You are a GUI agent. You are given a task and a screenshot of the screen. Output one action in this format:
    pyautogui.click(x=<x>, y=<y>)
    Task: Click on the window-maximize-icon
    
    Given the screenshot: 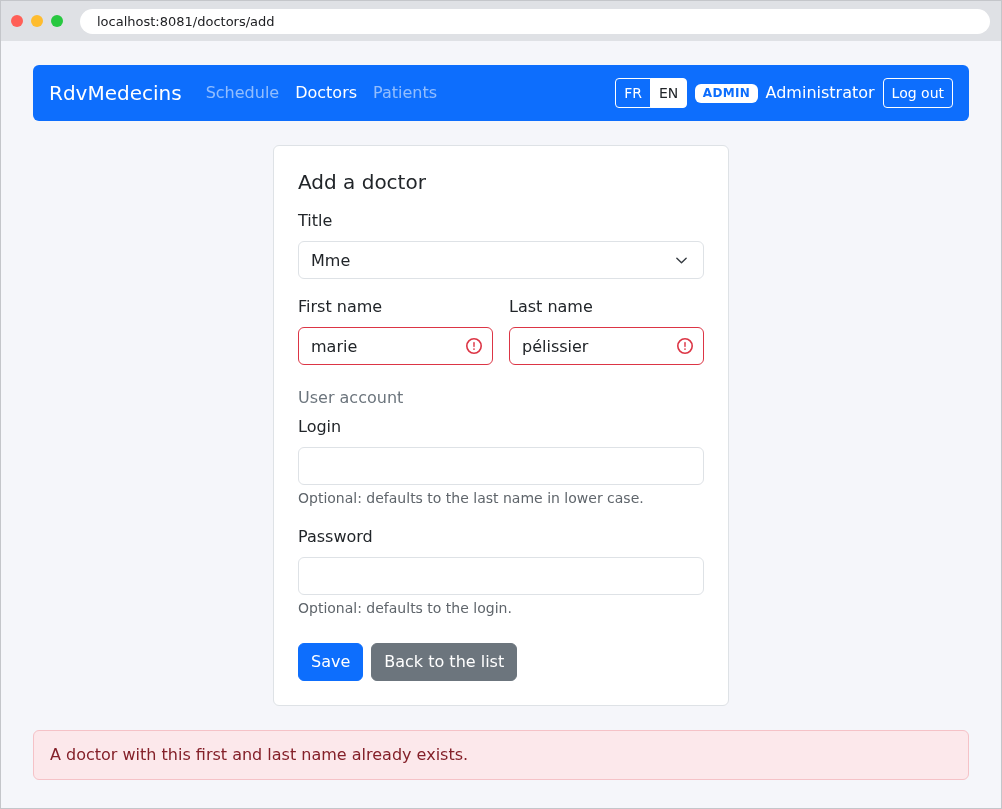 What is the action you would take?
    pyautogui.click(x=57, y=21)
    